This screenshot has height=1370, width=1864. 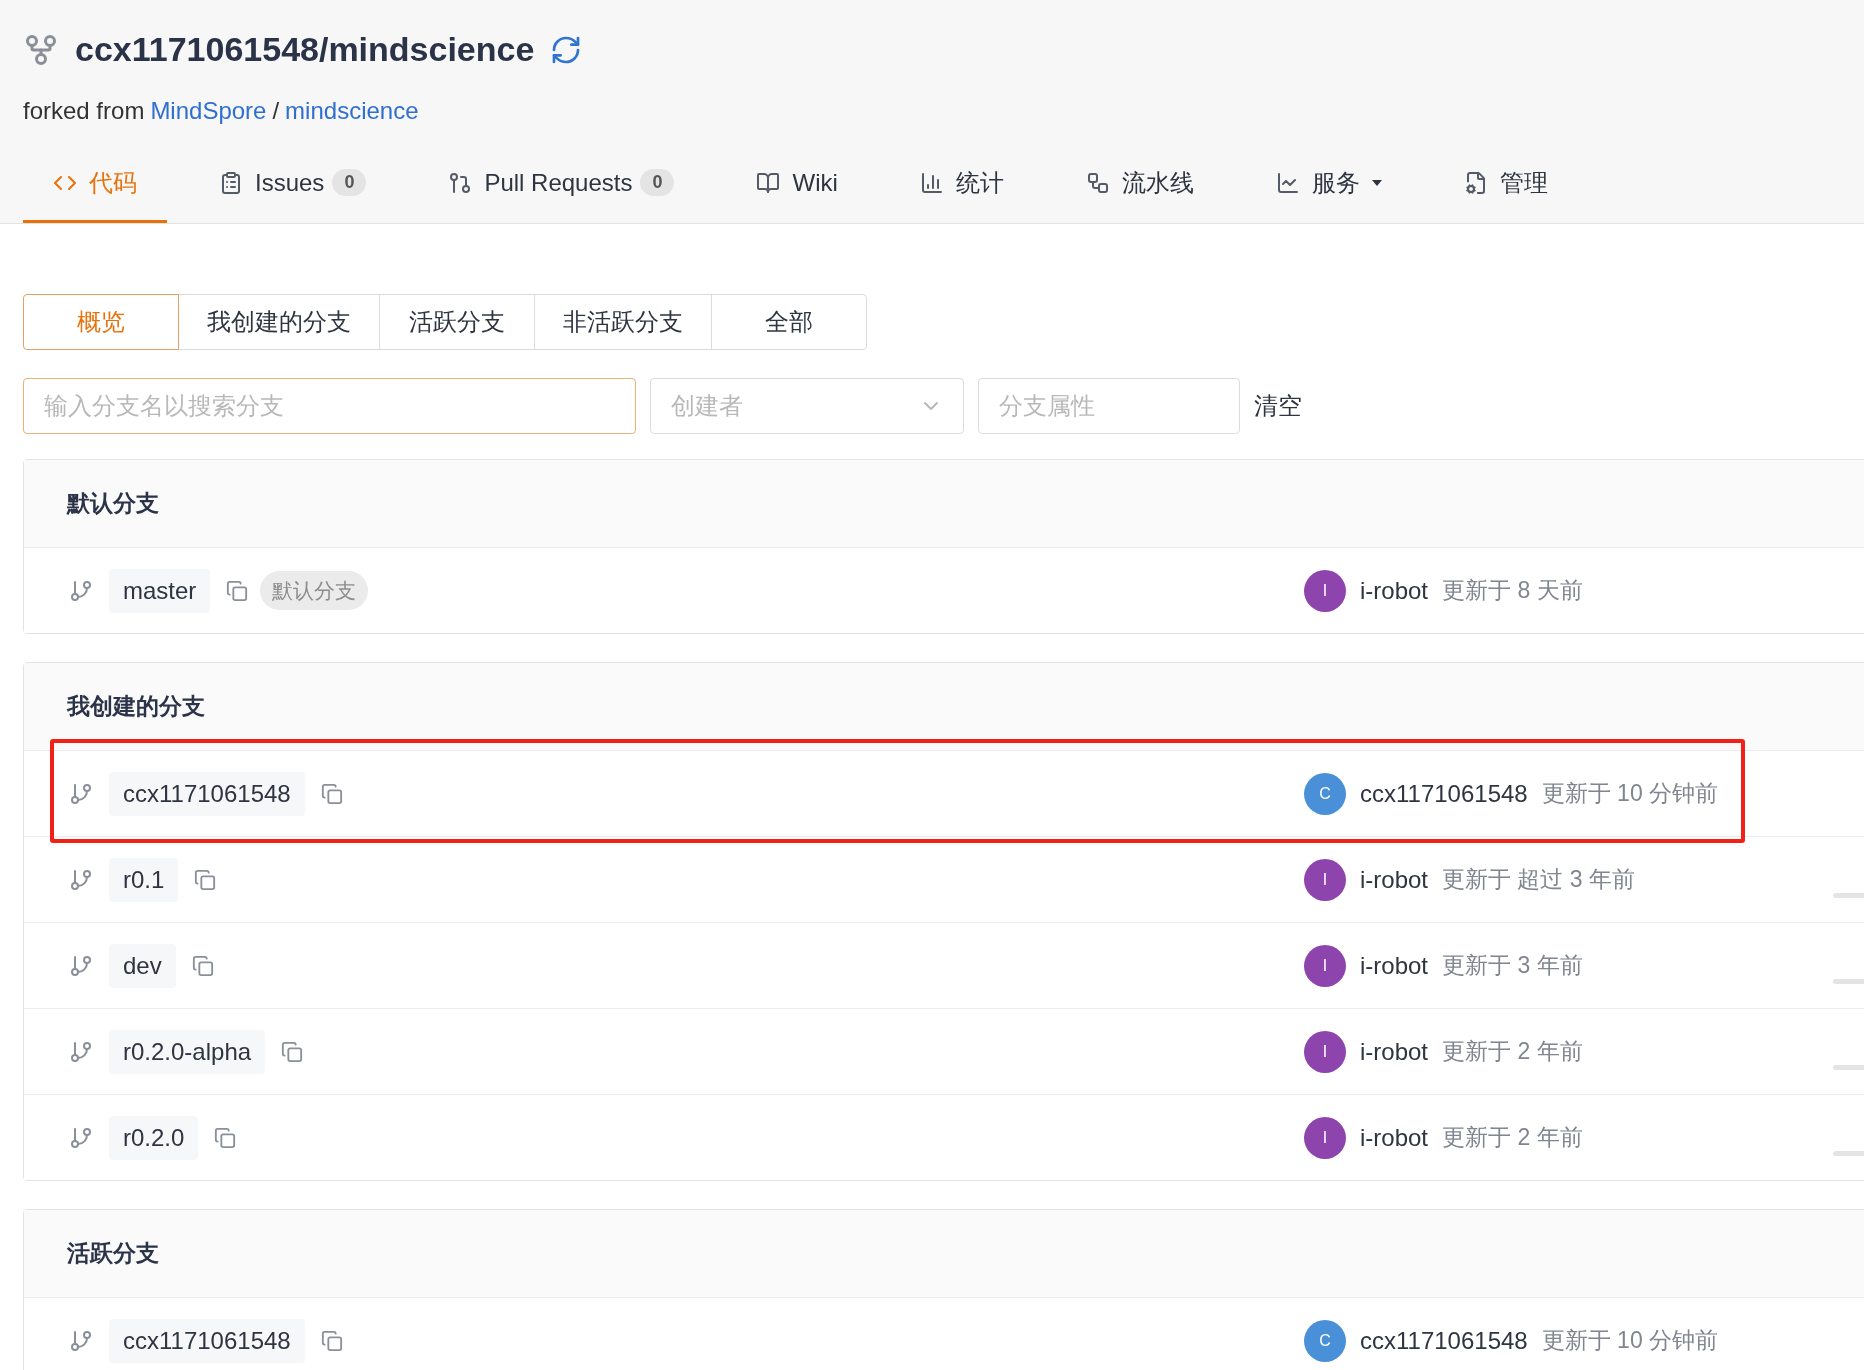 What do you see at coordinates (142, 965) in the screenshot?
I see `branch-name: dev` at bounding box center [142, 965].